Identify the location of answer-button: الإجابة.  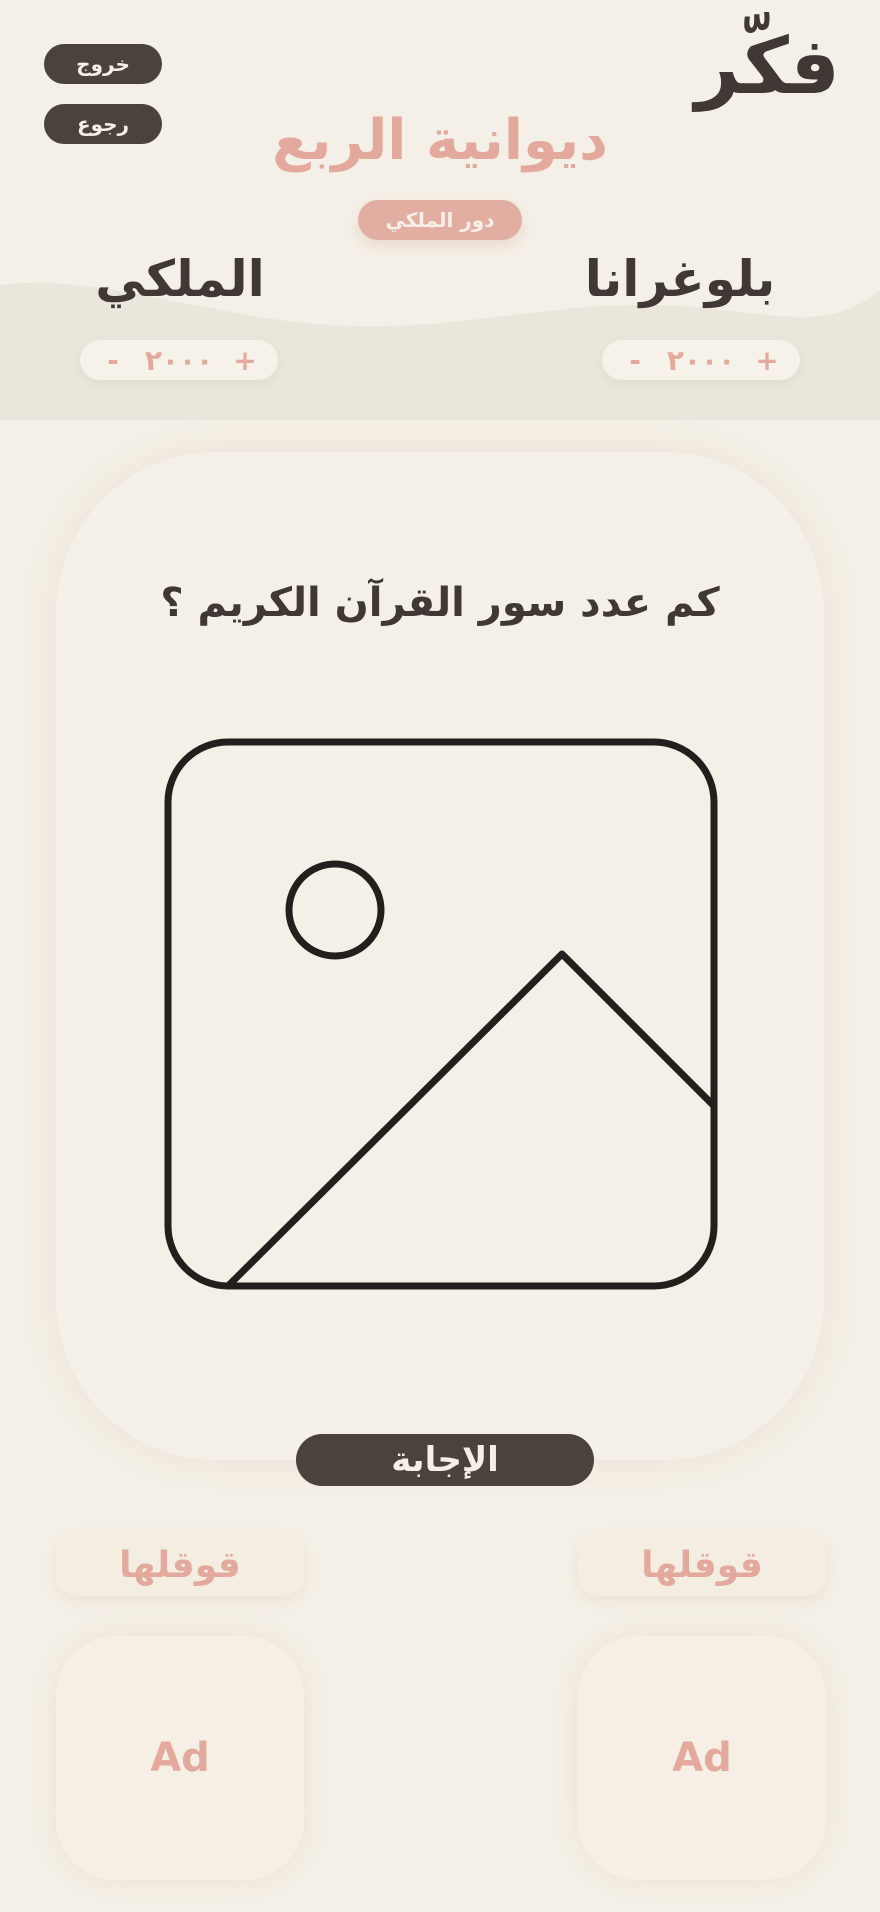
(445, 1460).